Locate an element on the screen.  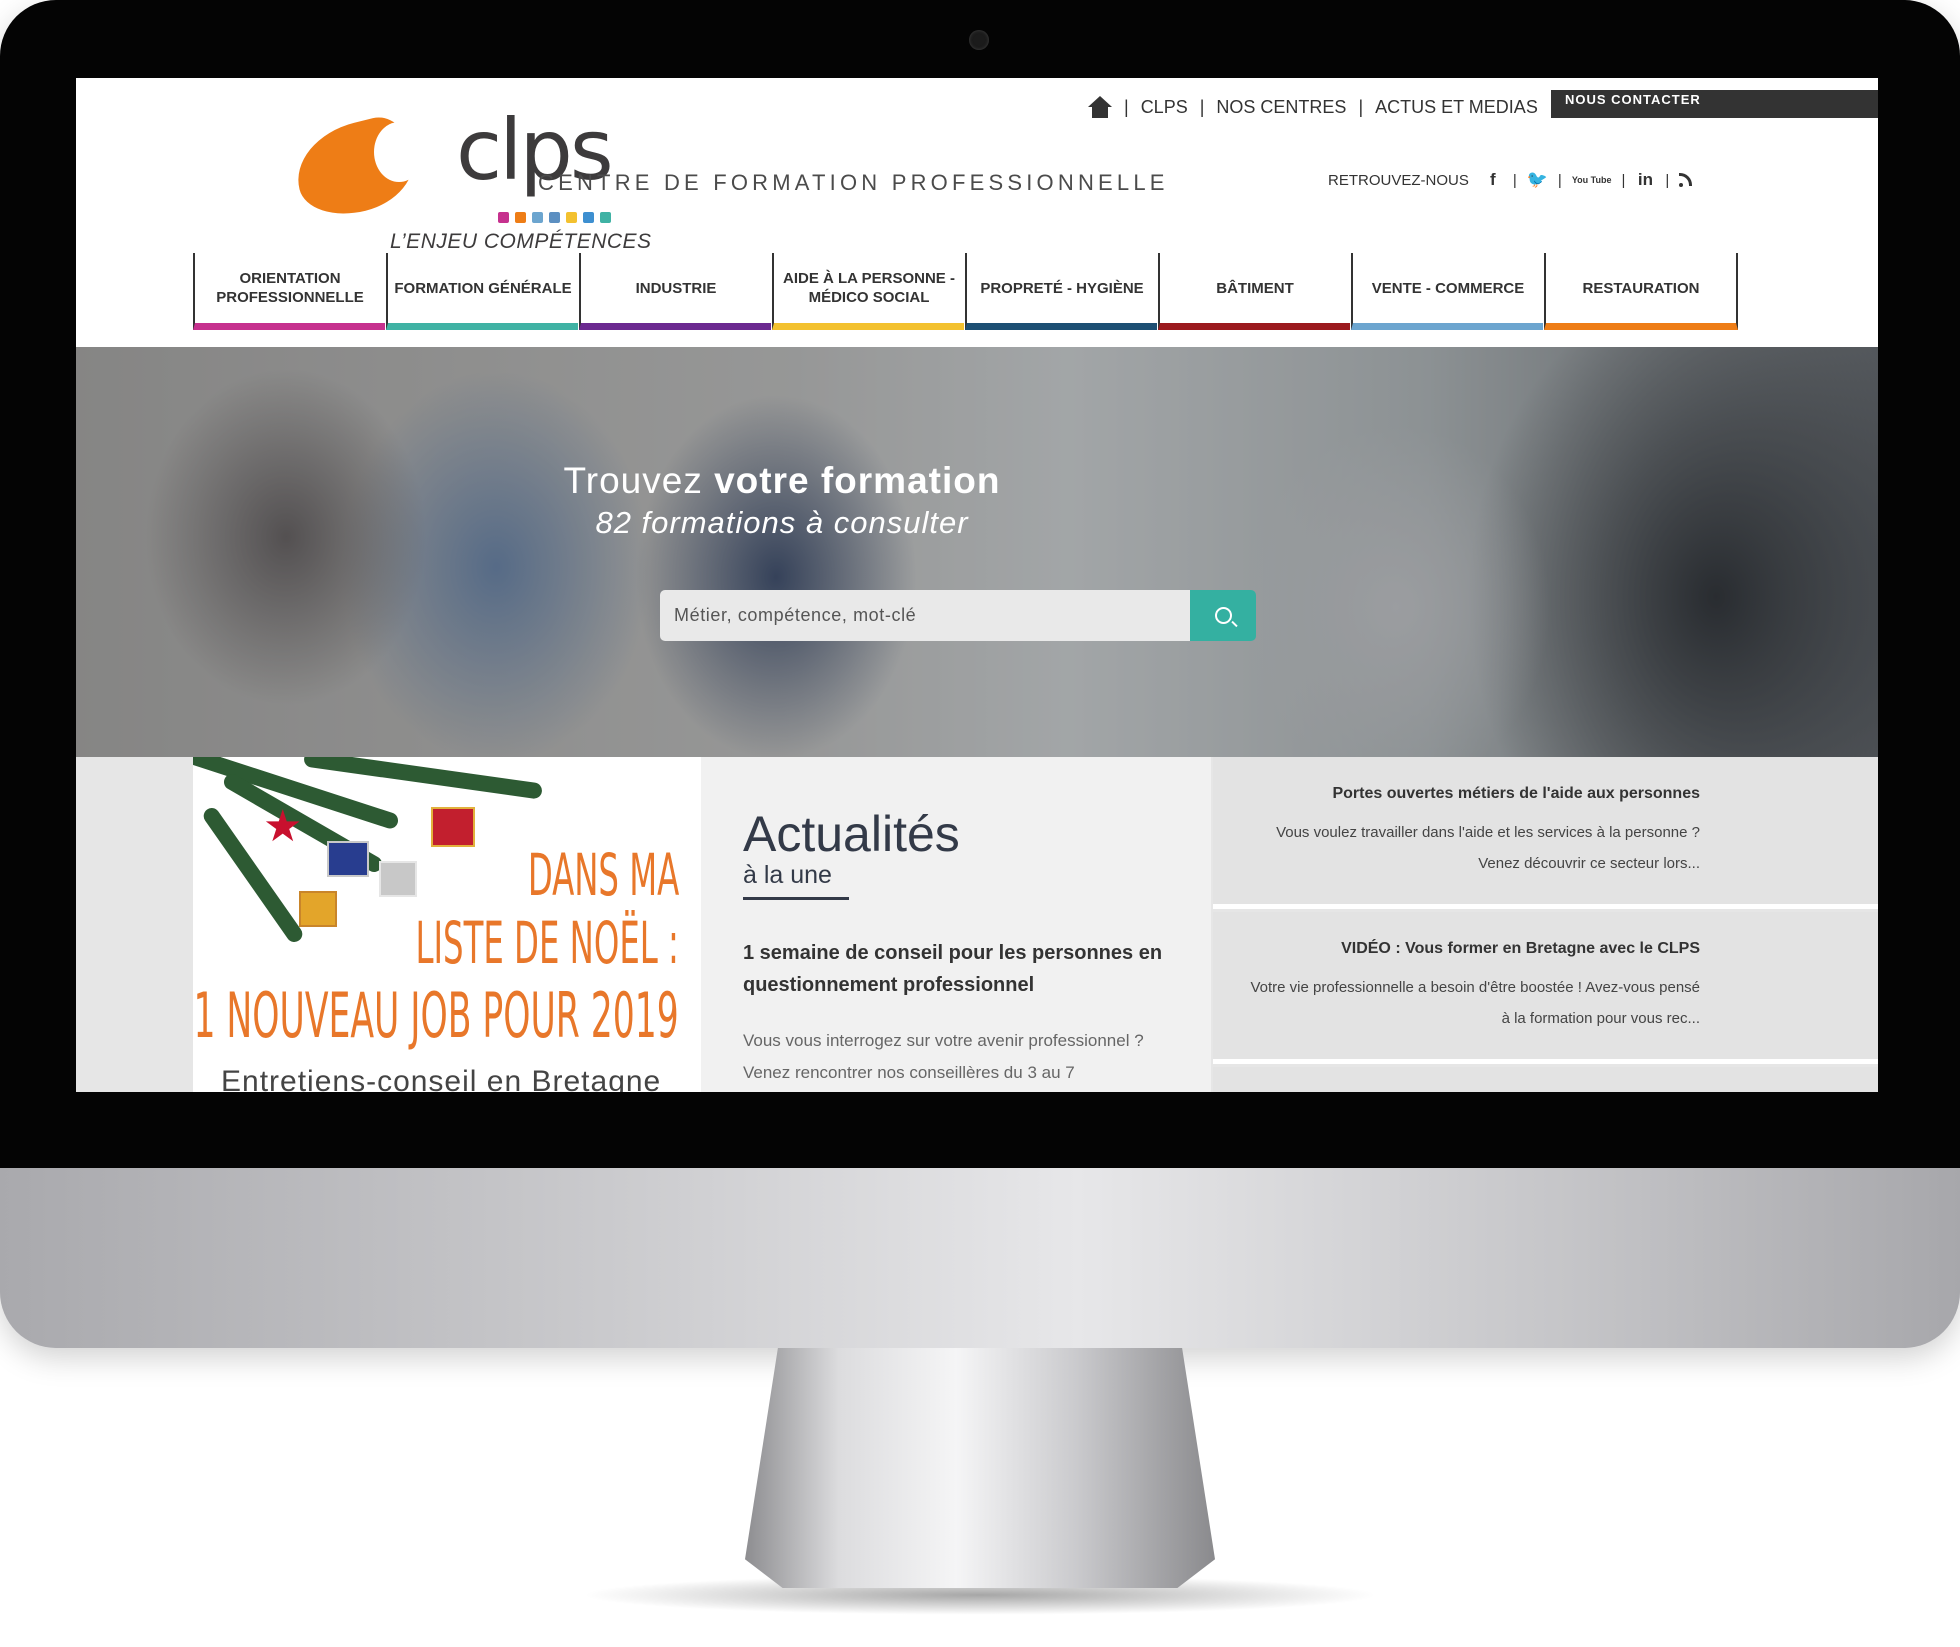
news-heading: Actualités is located at coordinates (851, 834).